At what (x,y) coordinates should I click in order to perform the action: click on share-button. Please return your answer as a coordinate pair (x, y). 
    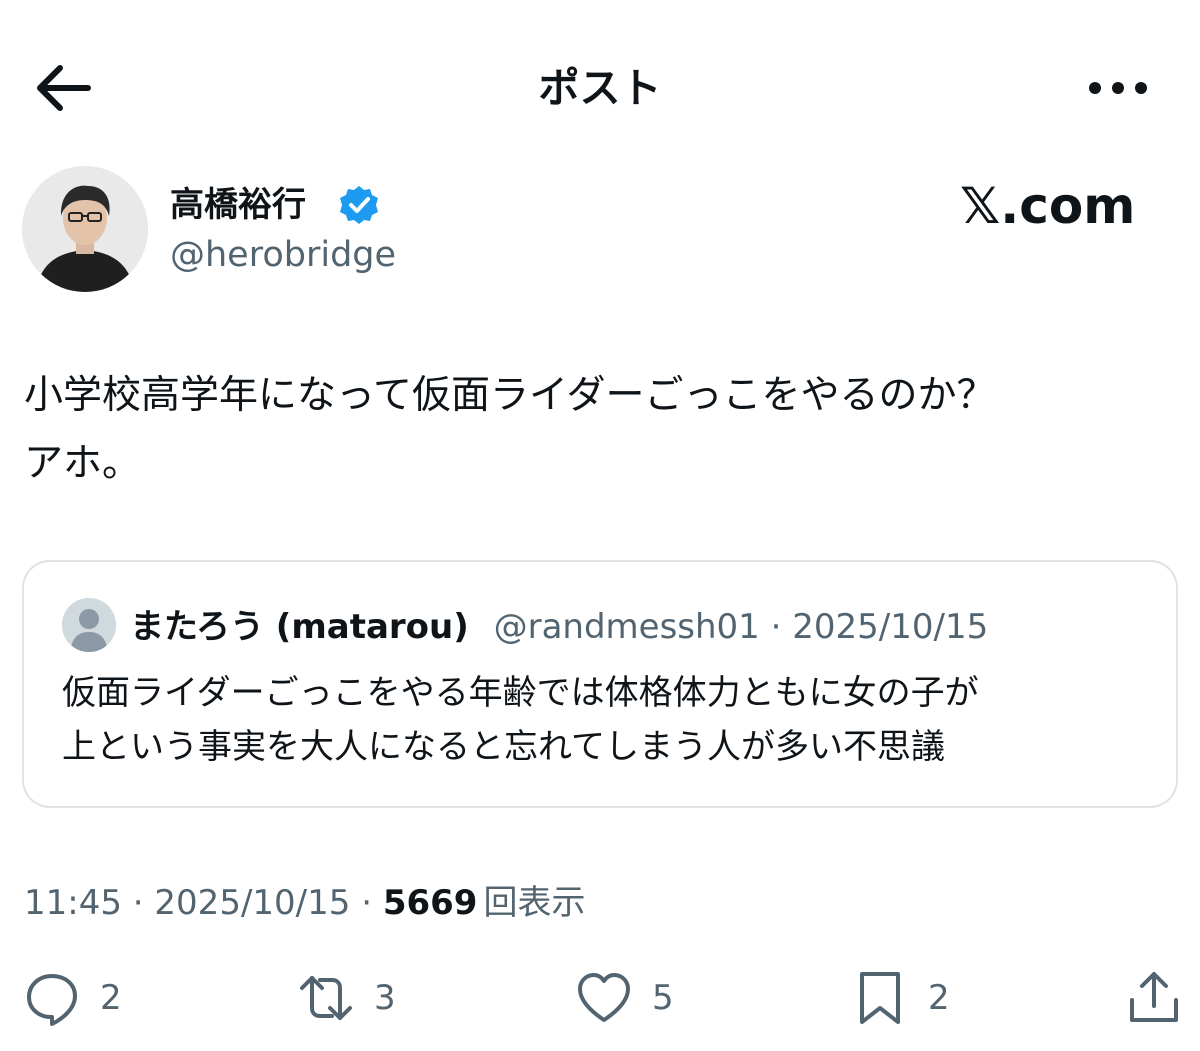
    Looking at the image, I should click on (1154, 998).